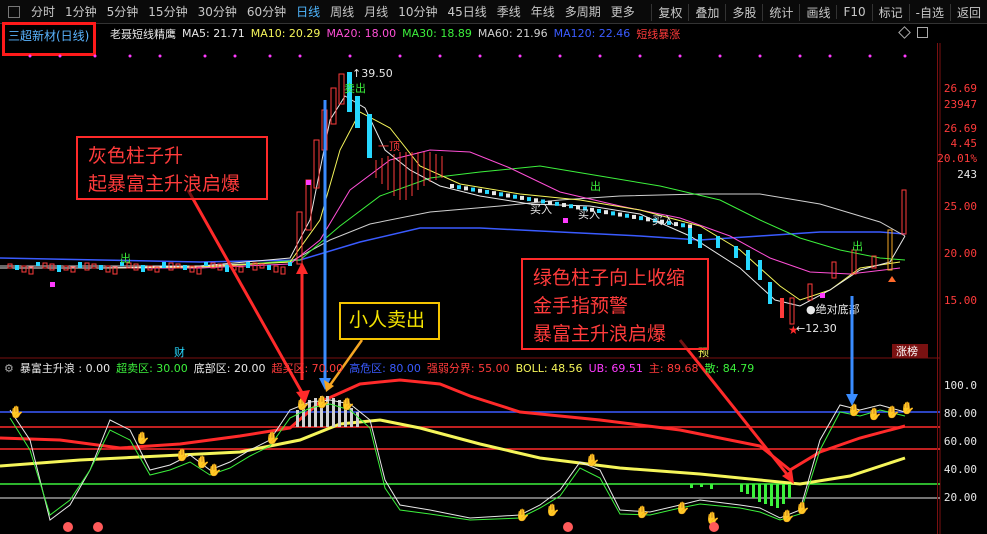  Describe the element at coordinates (669, 12) in the screenshot. I see `right-tab-0: 复权` at that location.